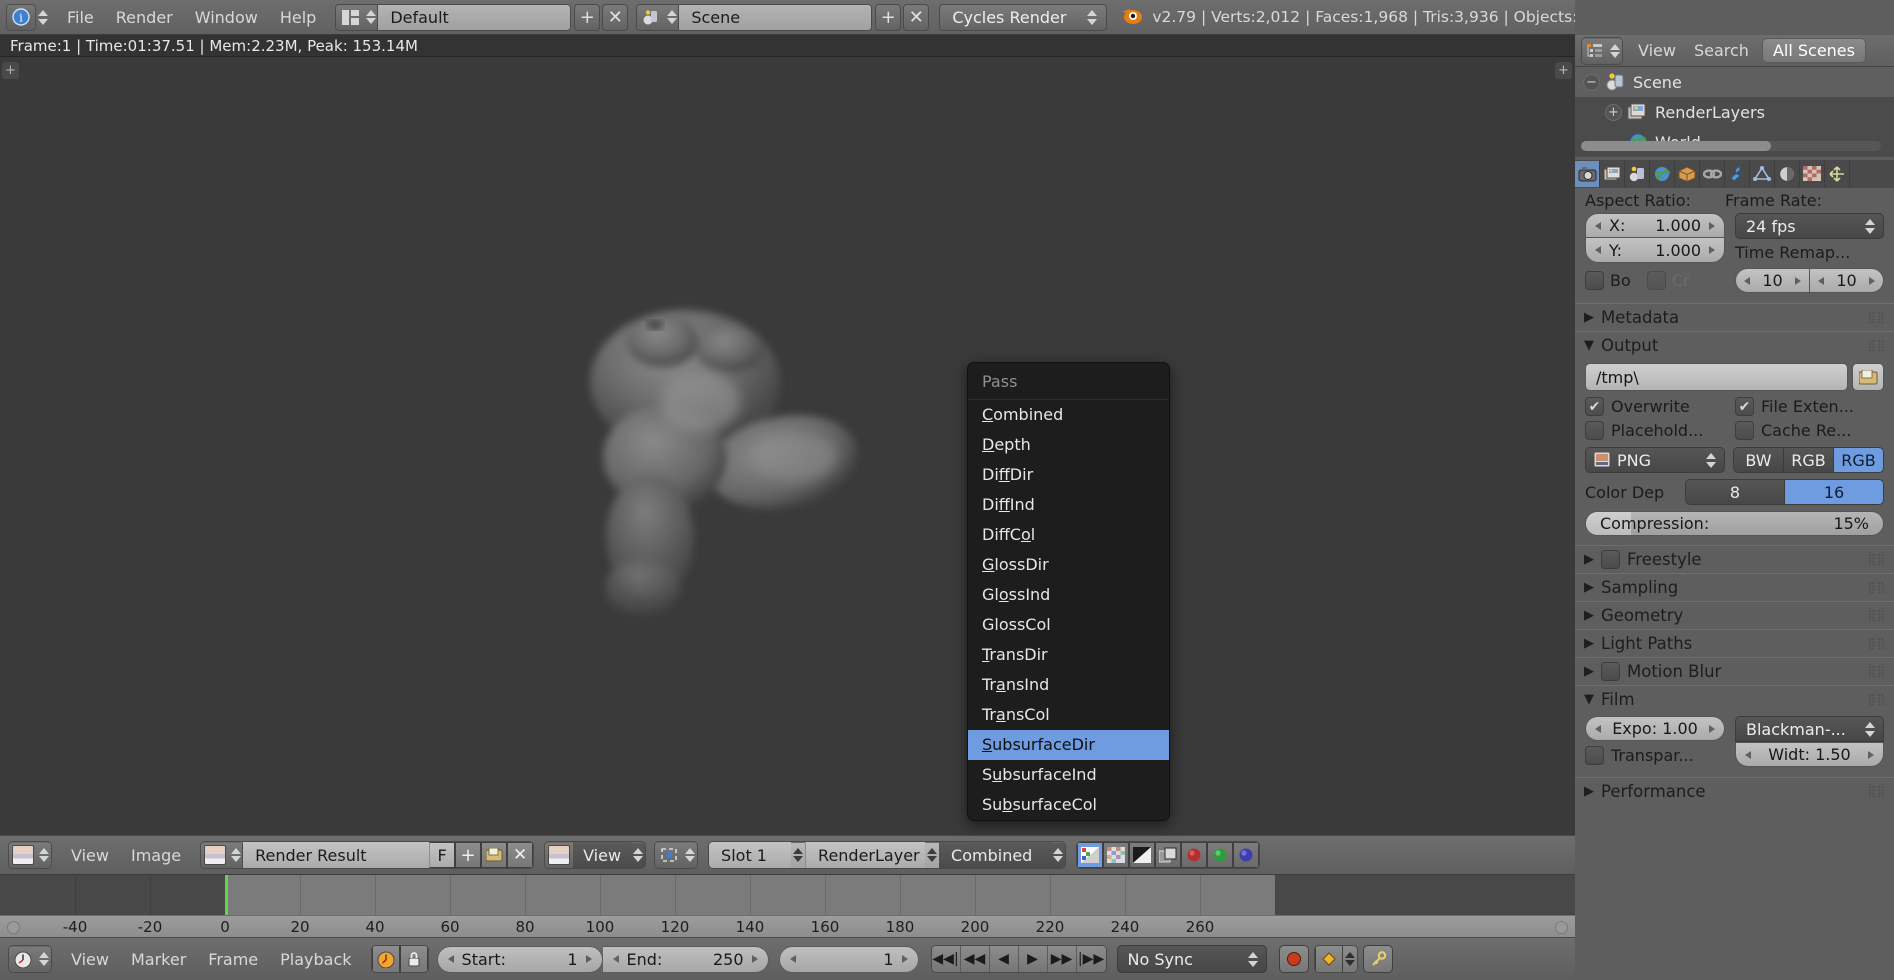 The image size is (1894, 980). I want to click on panel-header-output: ▼ Output ⣿⣿, so click(1734, 345).